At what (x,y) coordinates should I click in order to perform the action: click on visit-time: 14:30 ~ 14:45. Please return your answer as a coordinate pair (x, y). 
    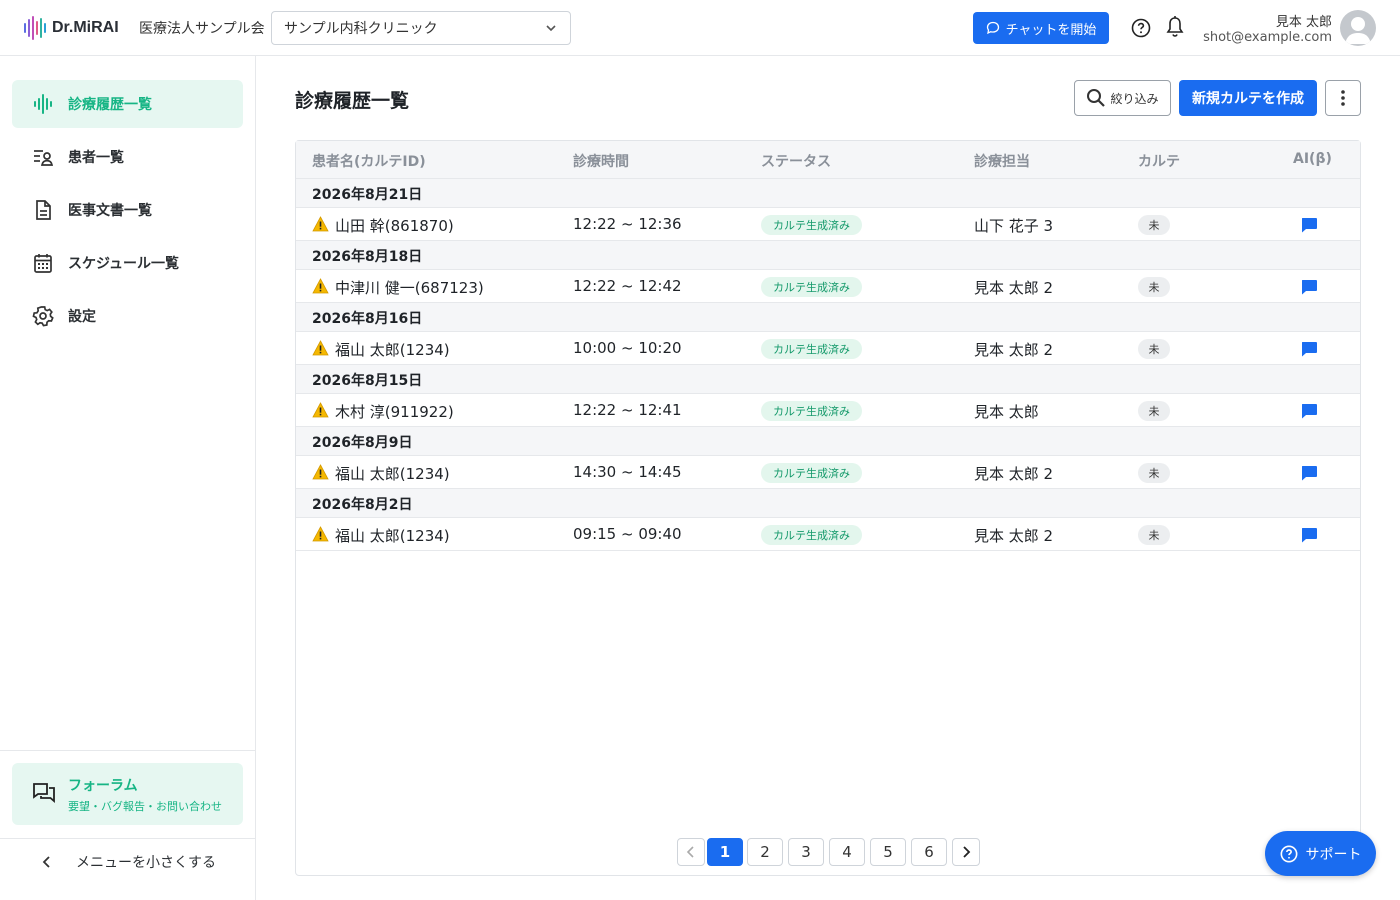
    Looking at the image, I should click on (627, 472).